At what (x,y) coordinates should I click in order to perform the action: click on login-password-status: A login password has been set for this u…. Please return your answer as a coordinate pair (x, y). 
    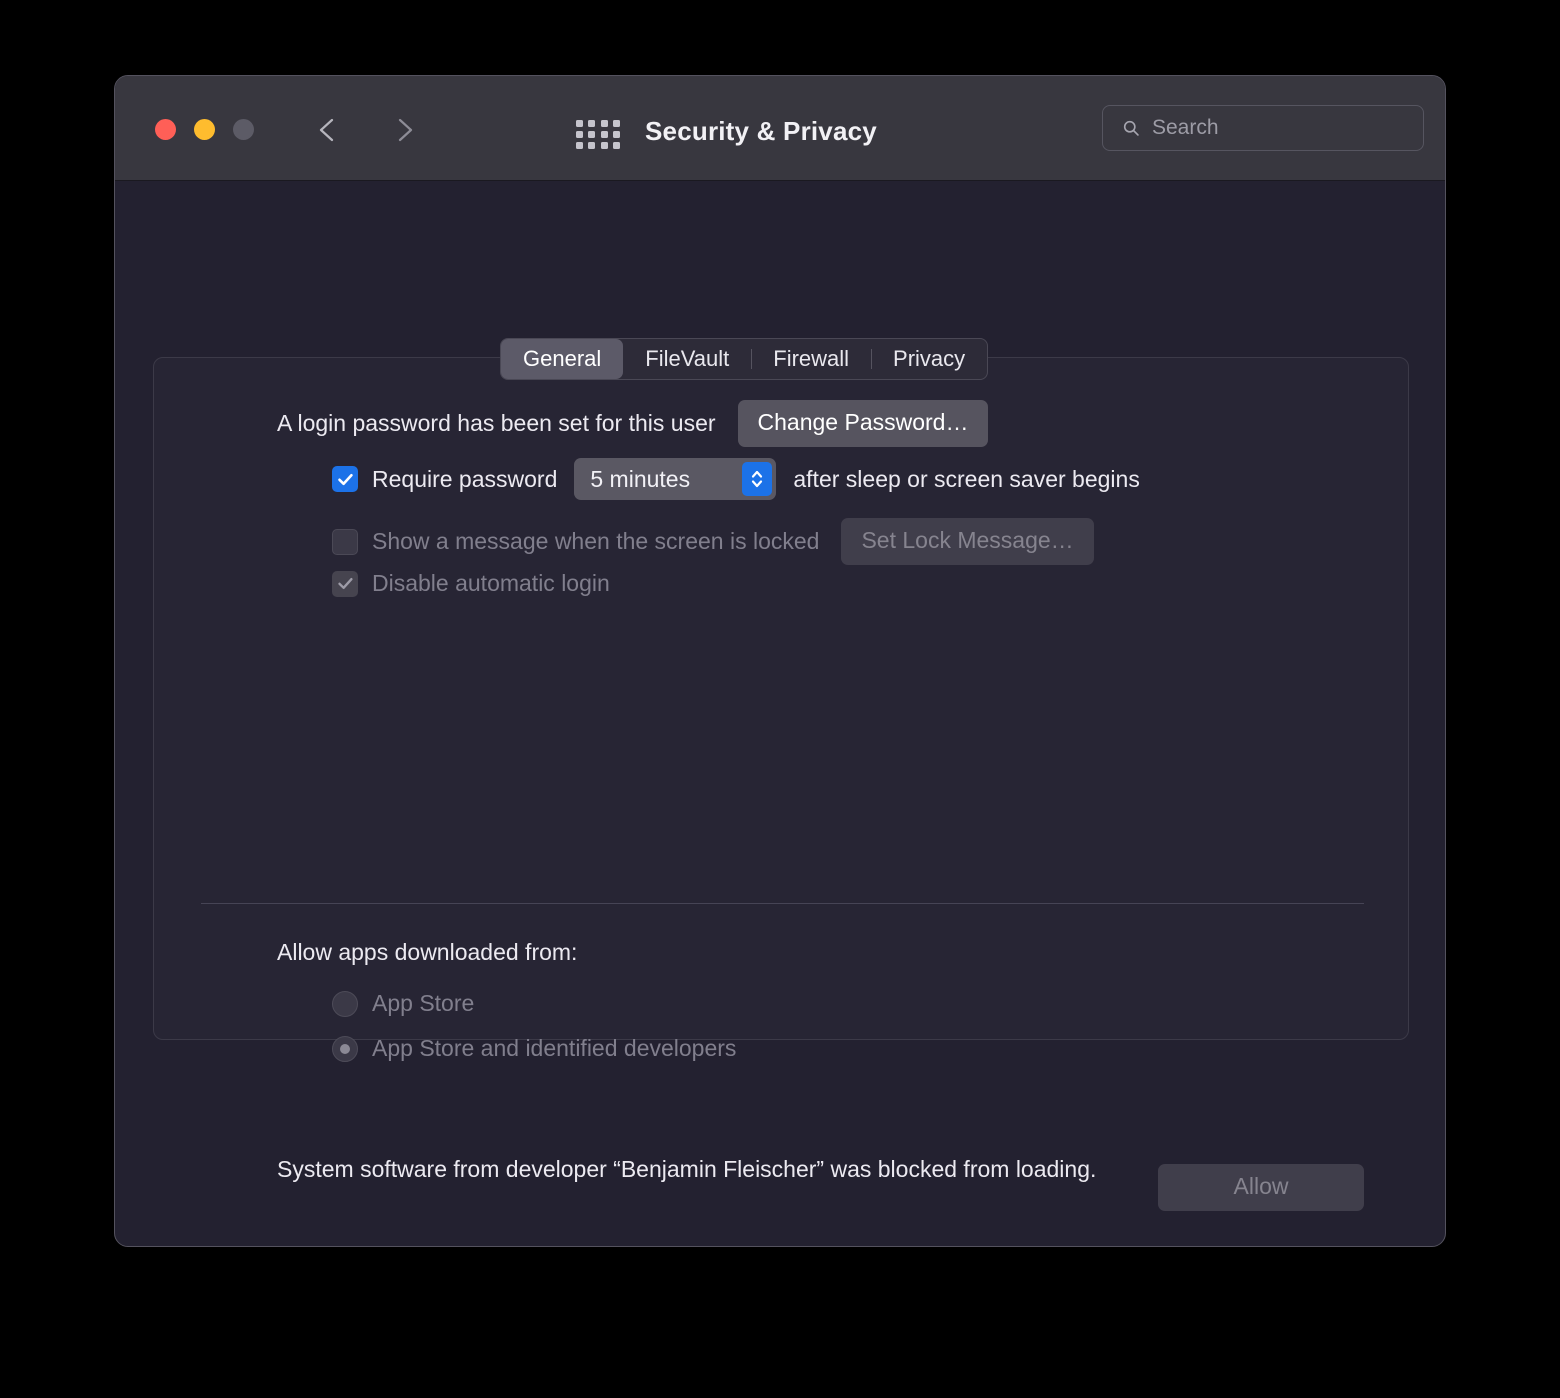
    Looking at the image, I should click on (496, 423).